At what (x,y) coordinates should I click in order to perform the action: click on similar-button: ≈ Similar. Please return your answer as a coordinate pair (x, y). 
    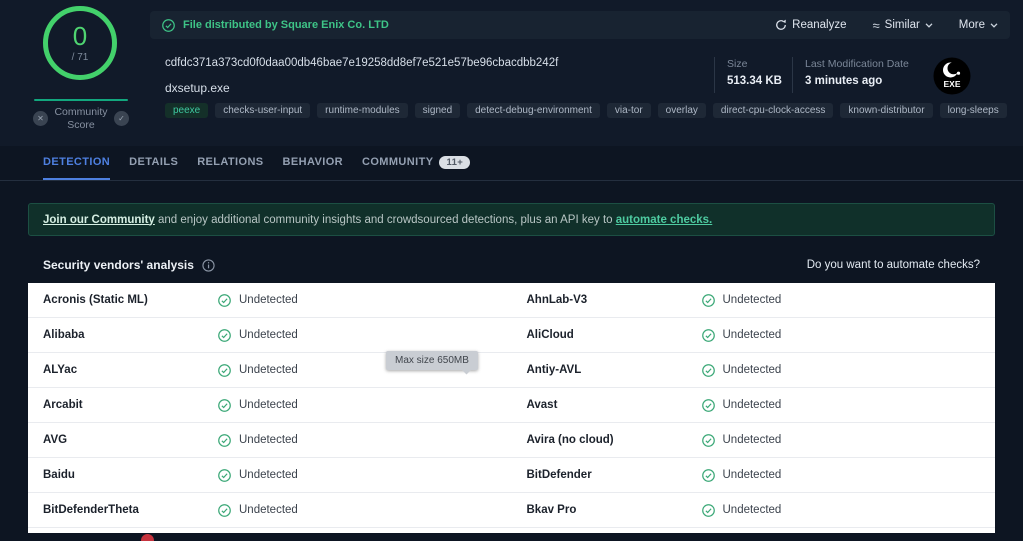
    Looking at the image, I should click on (903, 25).